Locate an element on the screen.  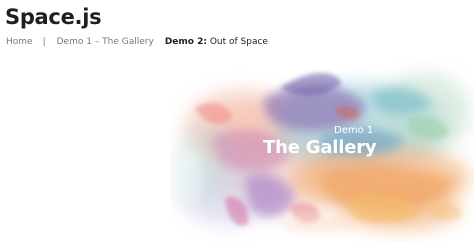
site-title: Space.js is located at coordinates (53, 17).